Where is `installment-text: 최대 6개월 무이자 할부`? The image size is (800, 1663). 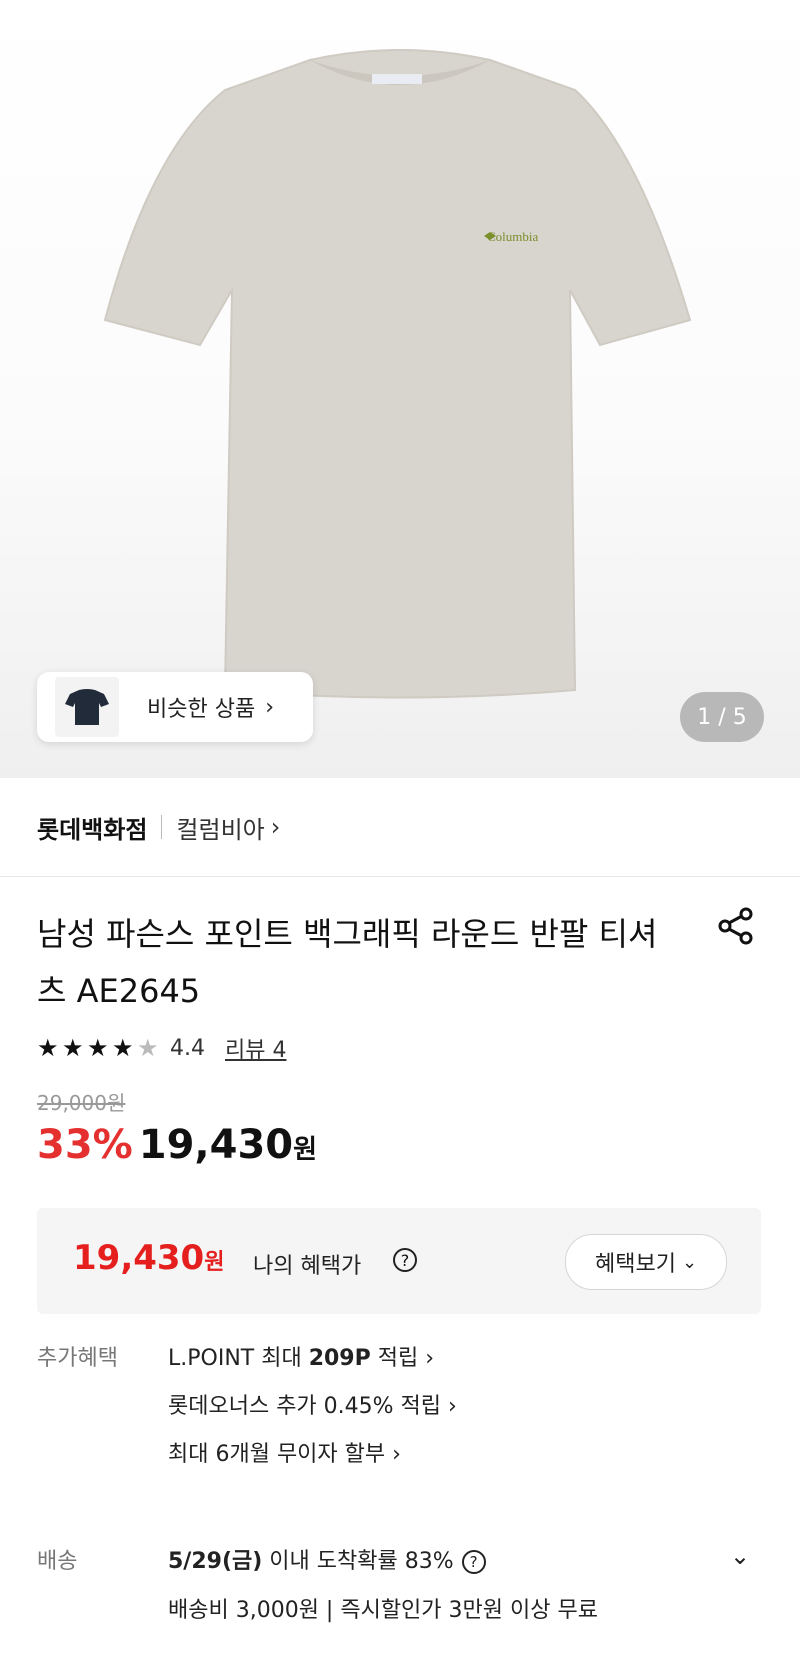 installment-text: 최대 6개월 무이자 할부 is located at coordinates (277, 1454).